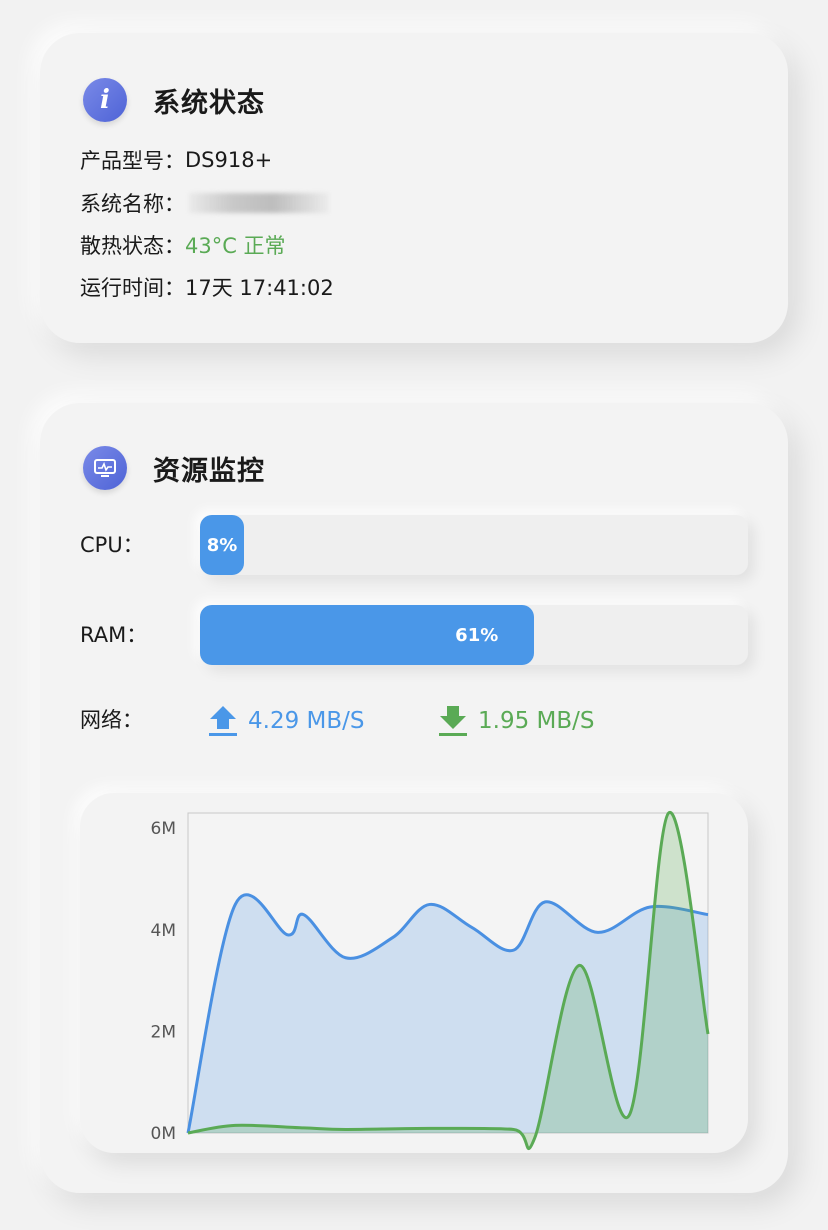 The image size is (828, 1230). Describe the element at coordinates (163, 829) in the screenshot. I see `y-tick-label: 6M` at that location.